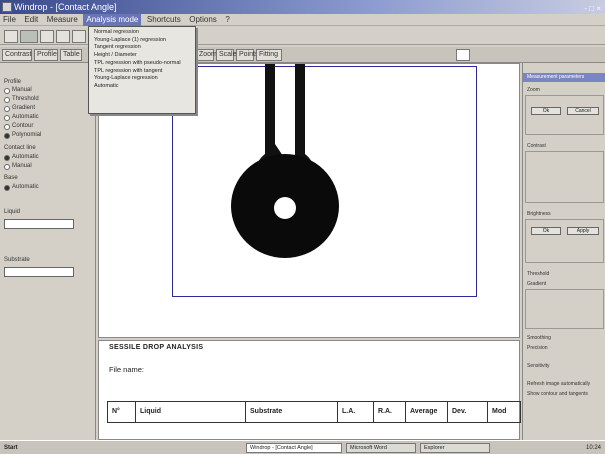 Image resolution: width=605 pixels, height=454 pixels. What do you see at coordinates (539, 338) in the screenshot?
I see `smoothing-label: Smoothing` at bounding box center [539, 338].